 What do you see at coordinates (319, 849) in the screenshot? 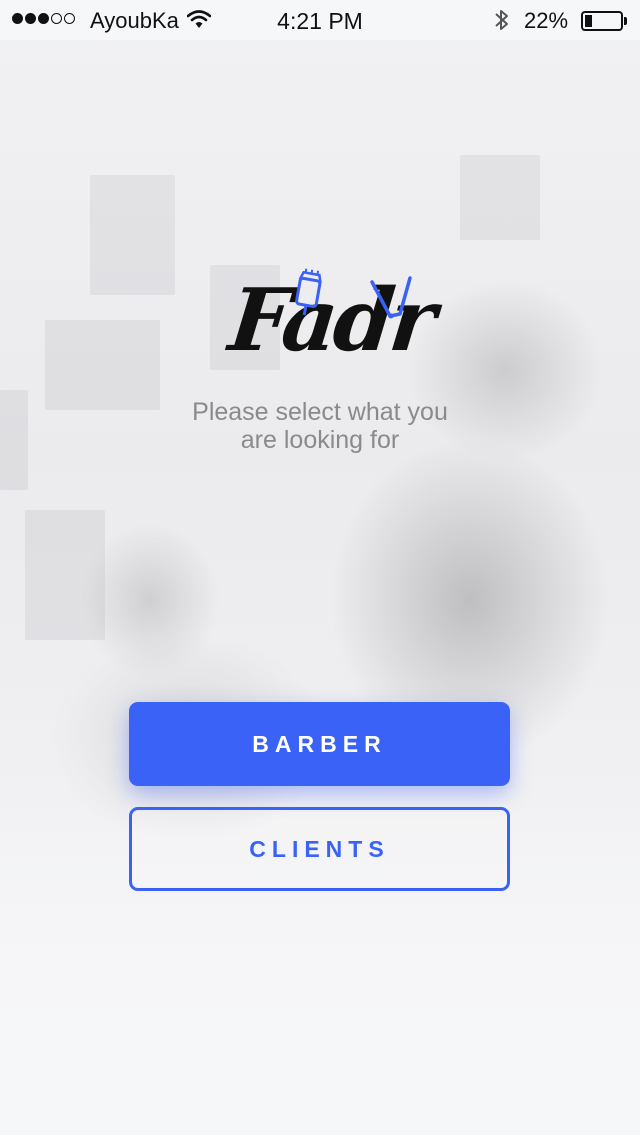
I see `clients-button: CLIENTS` at bounding box center [319, 849].